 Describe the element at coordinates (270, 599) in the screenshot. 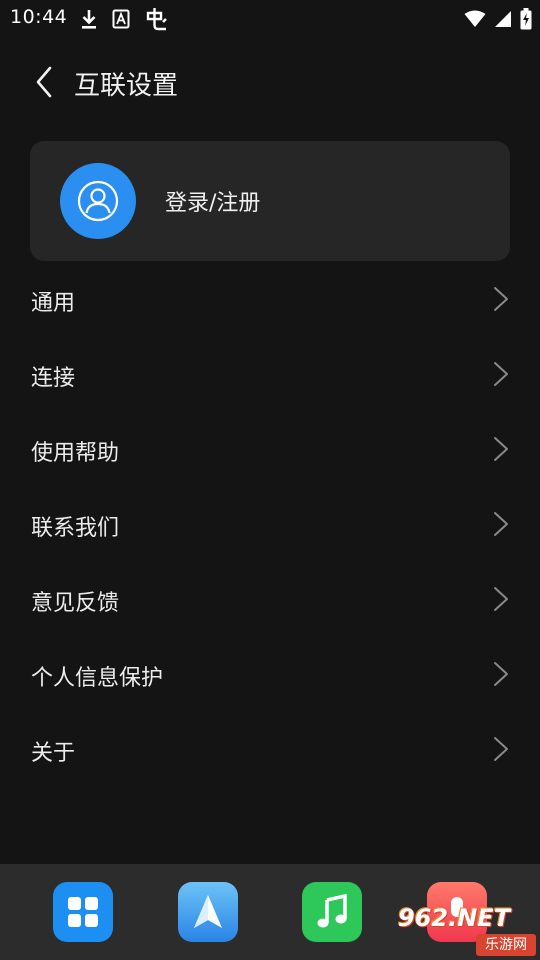

I see `menu-item-feedback: 意见反馈` at that location.